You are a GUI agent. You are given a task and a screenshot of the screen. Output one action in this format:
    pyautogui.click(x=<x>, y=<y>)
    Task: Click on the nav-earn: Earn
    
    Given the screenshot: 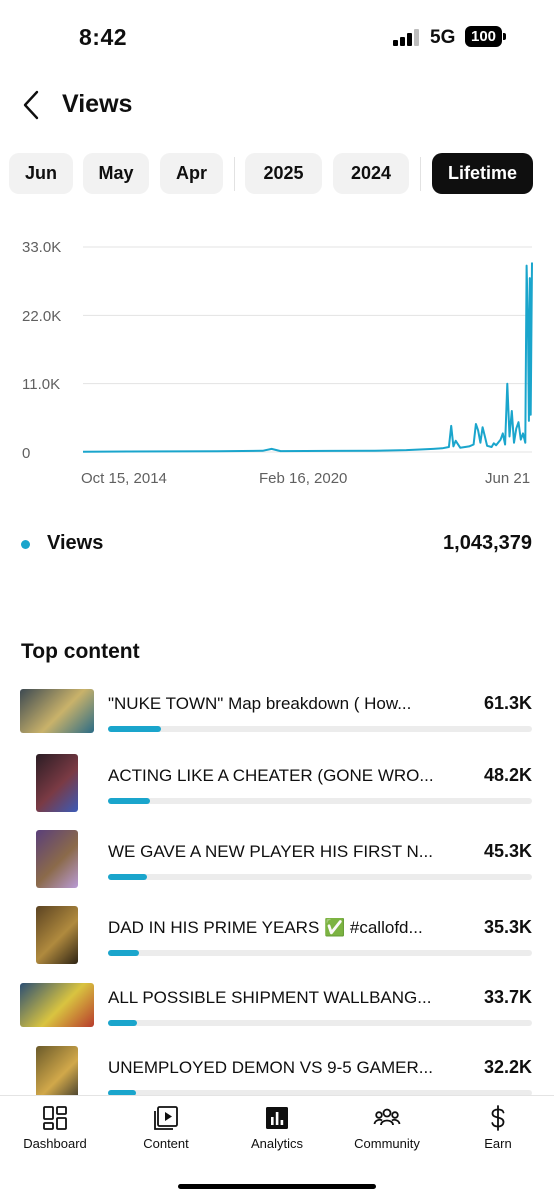 What is the action you would take?
    pyautogui.click(x=498, y=1131)
    